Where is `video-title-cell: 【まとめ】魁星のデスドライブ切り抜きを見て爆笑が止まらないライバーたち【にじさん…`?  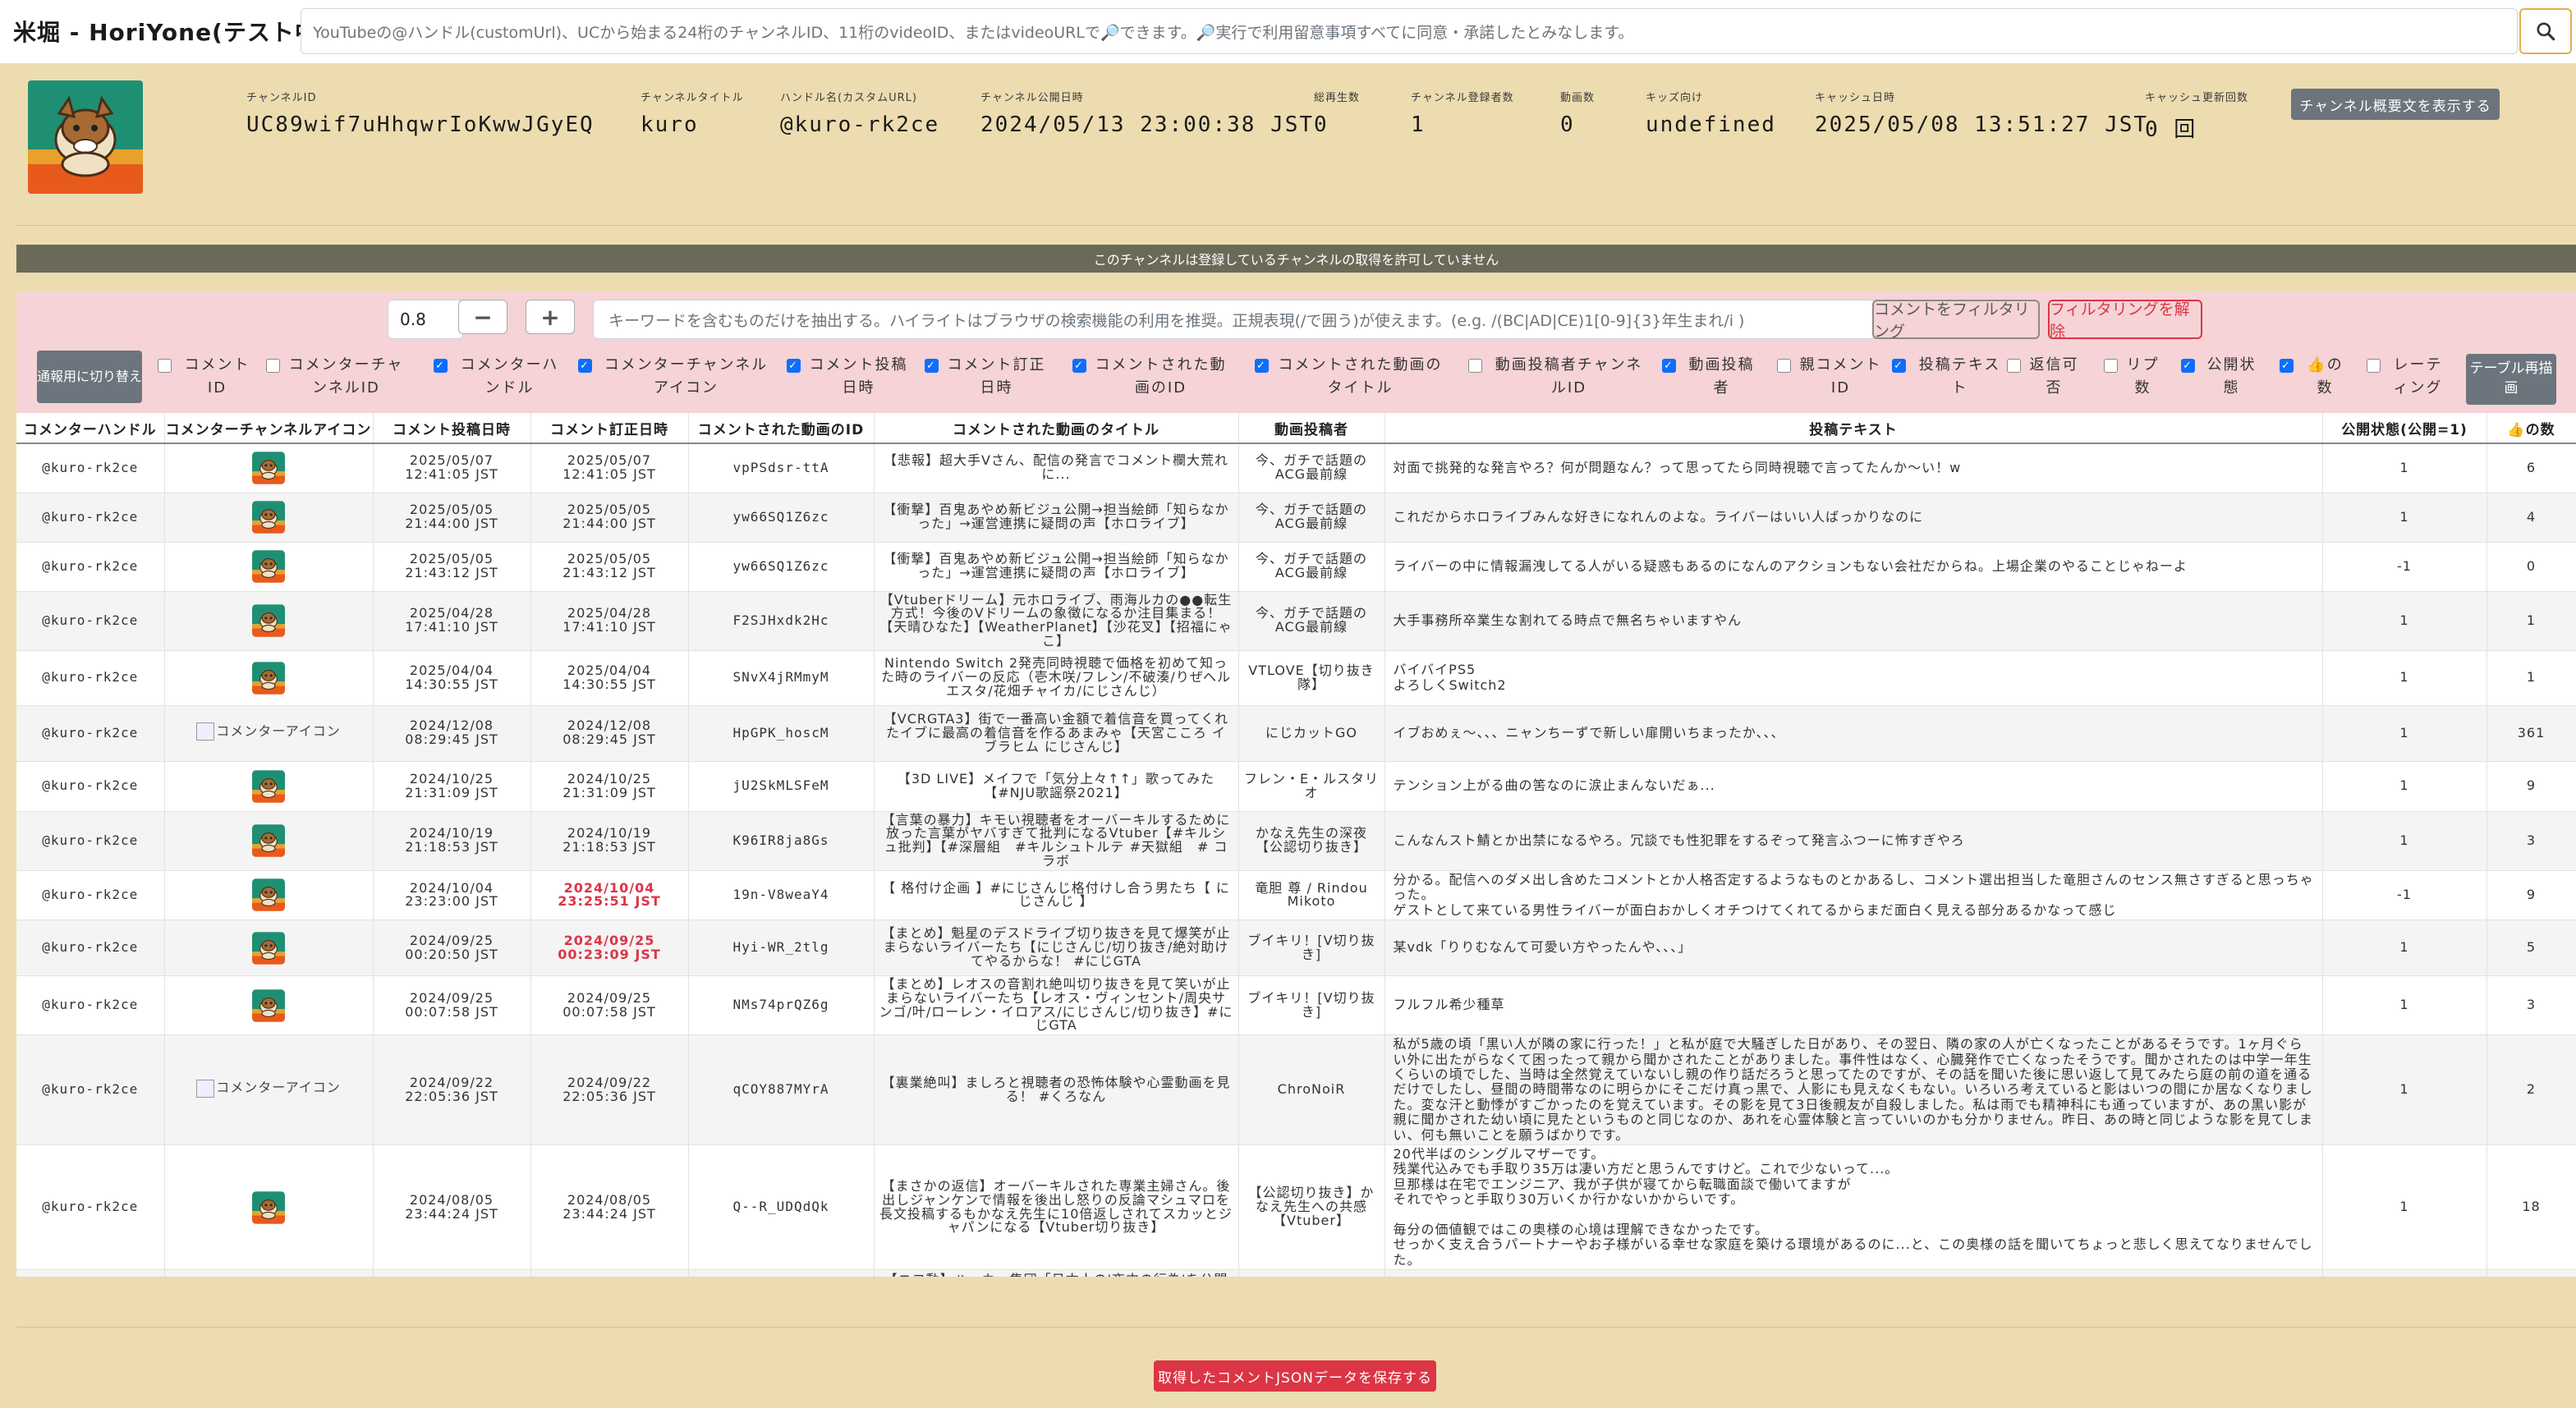 video-title-cell: 【まとめ】魁星のデスドライブ切り抜きを見て爆笑が止まらないライバーたち【にじさん… is located at coordinates (1056, 949).